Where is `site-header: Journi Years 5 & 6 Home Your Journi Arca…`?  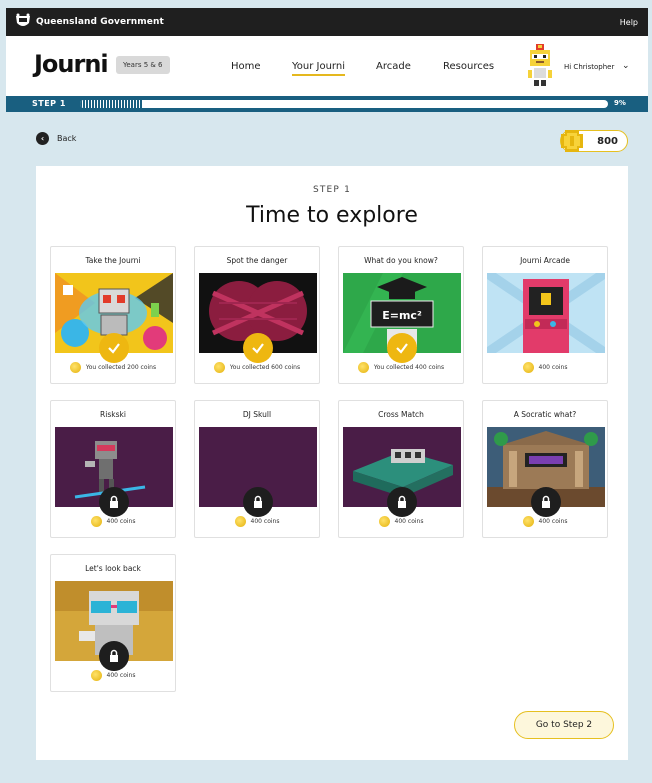
site-header: Journi Years 5 & 6 Home Your Journi Arca… is located at coordinates (327, 66).